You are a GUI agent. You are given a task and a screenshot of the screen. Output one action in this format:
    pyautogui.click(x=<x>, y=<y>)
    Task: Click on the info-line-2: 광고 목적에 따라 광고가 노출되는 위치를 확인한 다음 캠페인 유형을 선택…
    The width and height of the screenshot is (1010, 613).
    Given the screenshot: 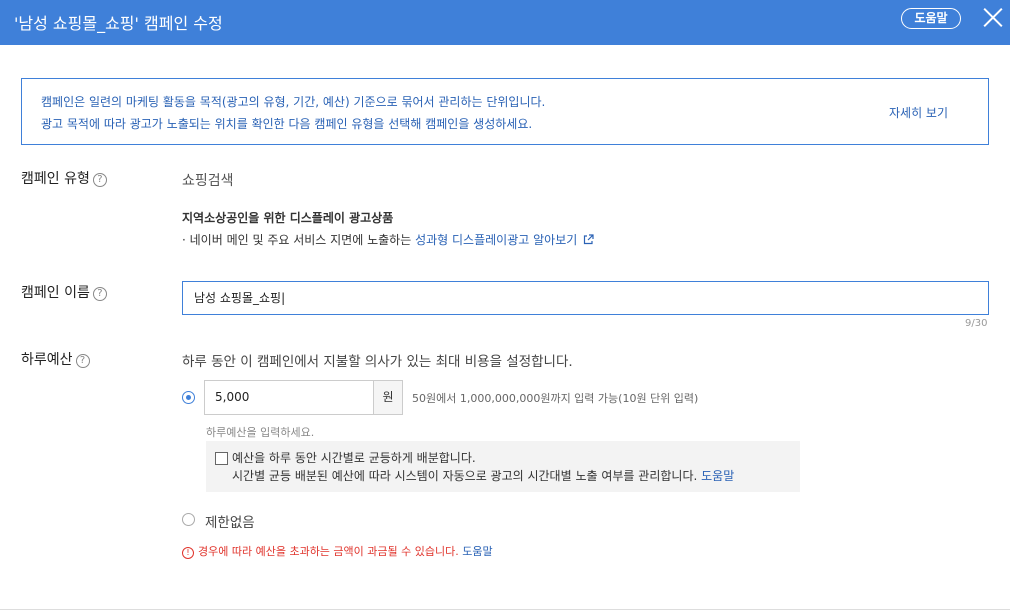 What is the action you would take?
    pyautogui.click(x=287, y=124)
    